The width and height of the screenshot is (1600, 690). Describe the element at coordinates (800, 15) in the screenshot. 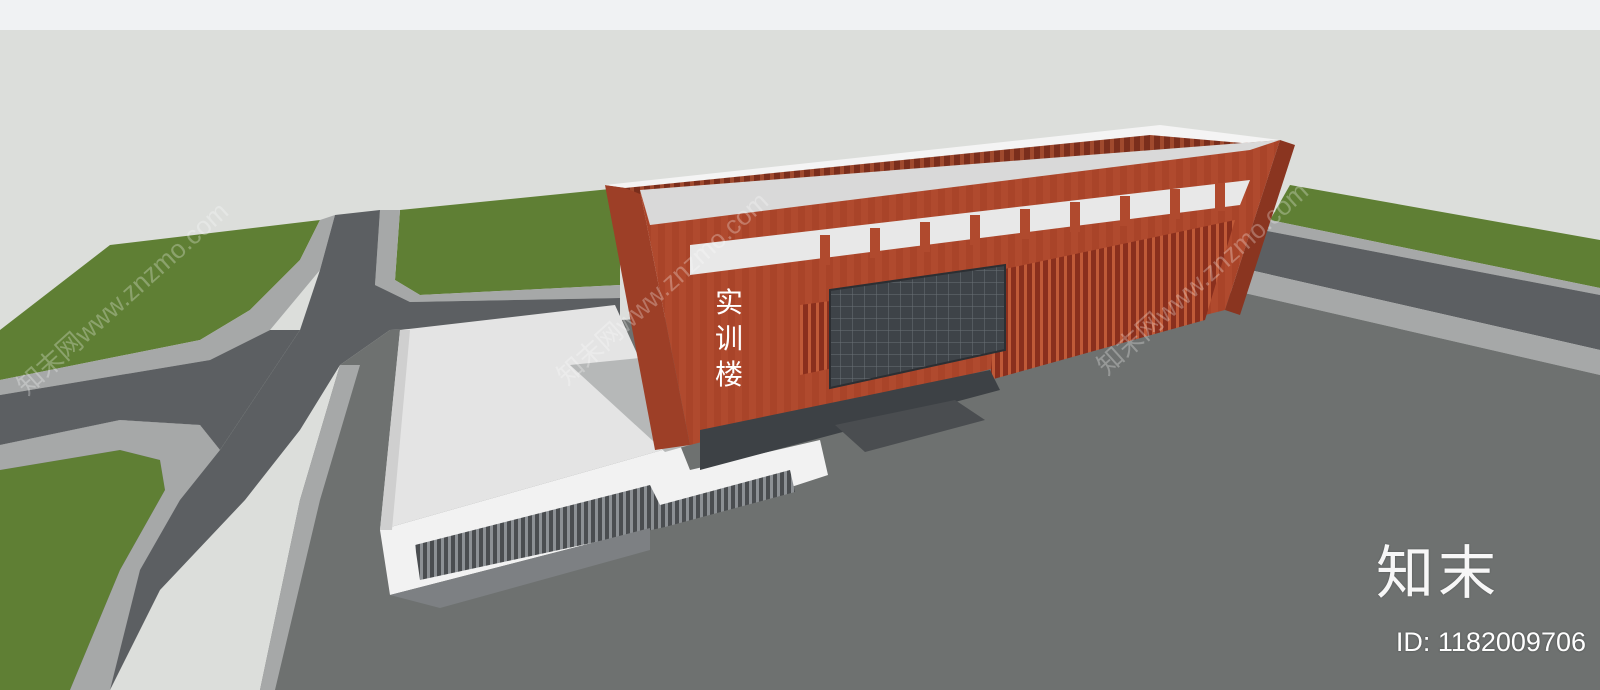

I see `top-bar` at that location.